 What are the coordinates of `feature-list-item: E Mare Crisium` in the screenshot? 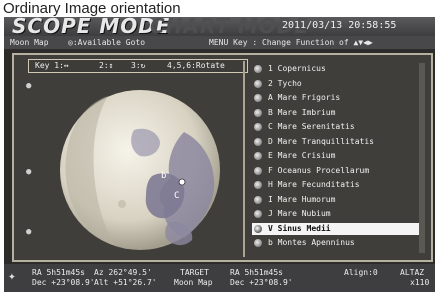 It's located at (338, 156).